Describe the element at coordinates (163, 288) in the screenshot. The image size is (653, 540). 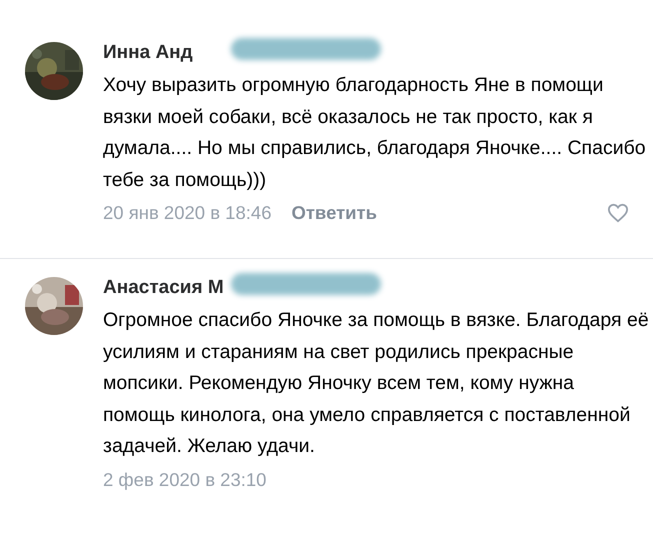
I see `author-name: Анастасия М` at that location.